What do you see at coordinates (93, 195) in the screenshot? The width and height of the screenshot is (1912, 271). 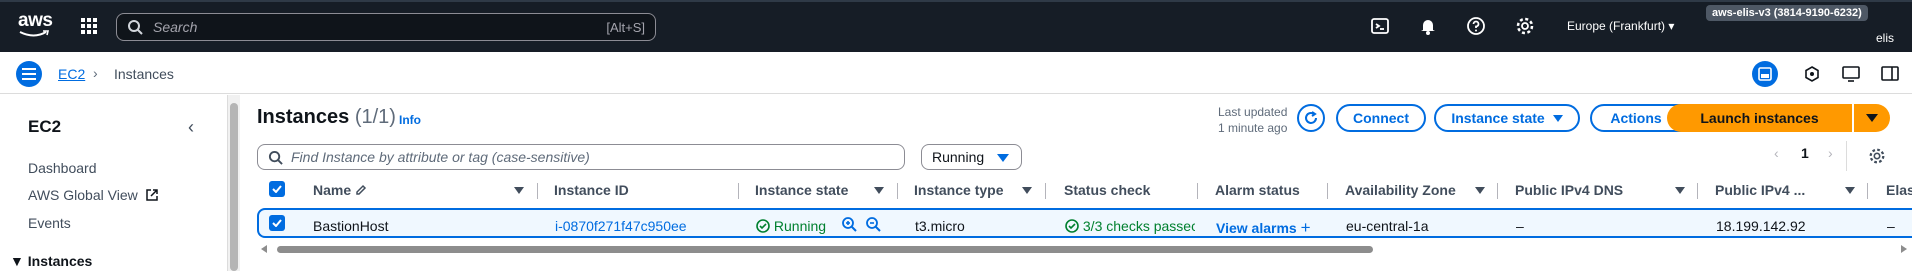 I see `sidebar-item-global-view: AWS Global View` at bounding box center [93, 195].